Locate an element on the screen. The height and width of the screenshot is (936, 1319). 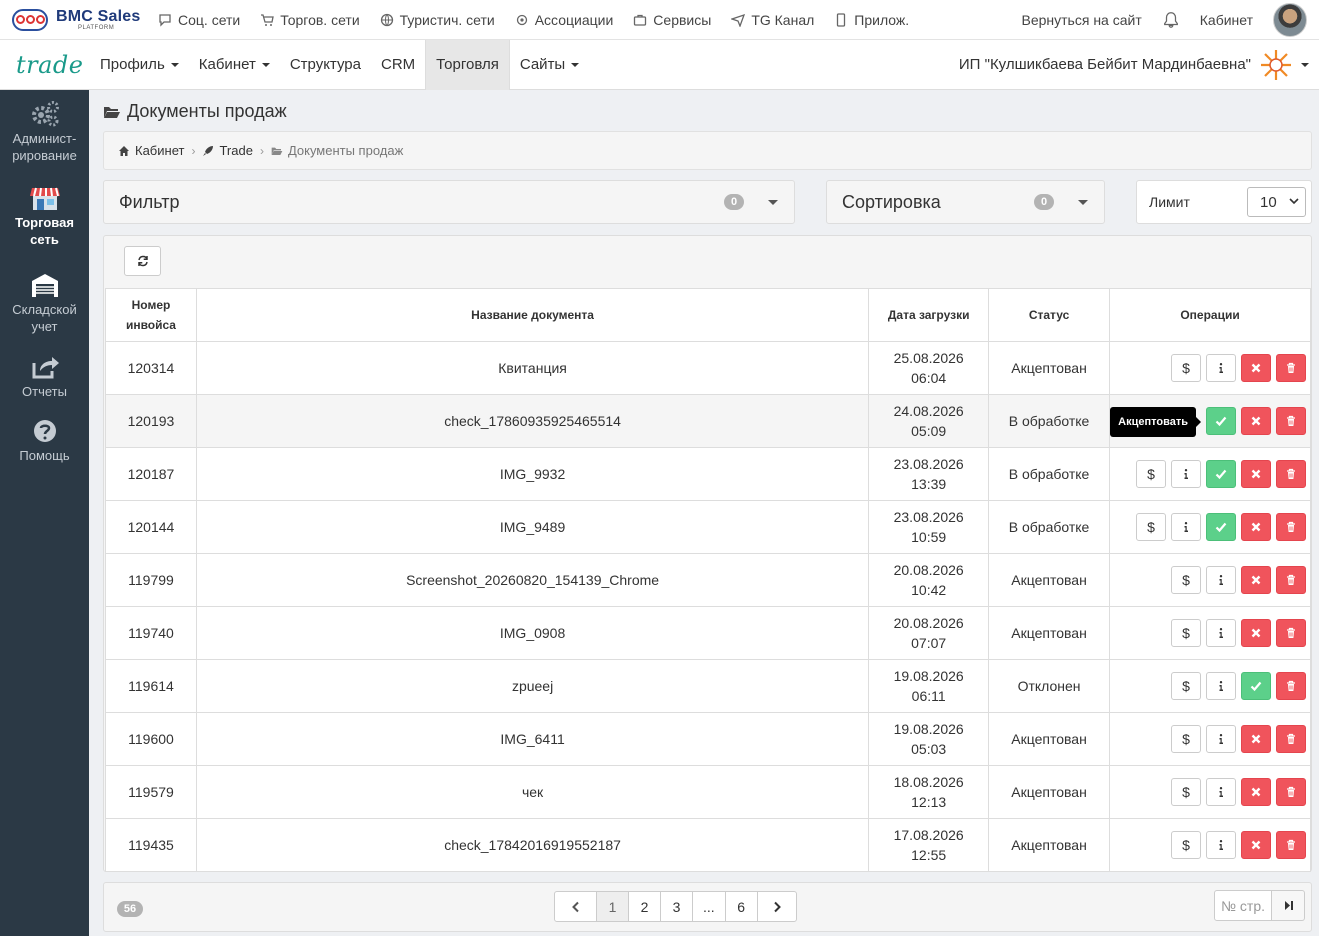
page-button: 2 is located at coordinates (644, 906).